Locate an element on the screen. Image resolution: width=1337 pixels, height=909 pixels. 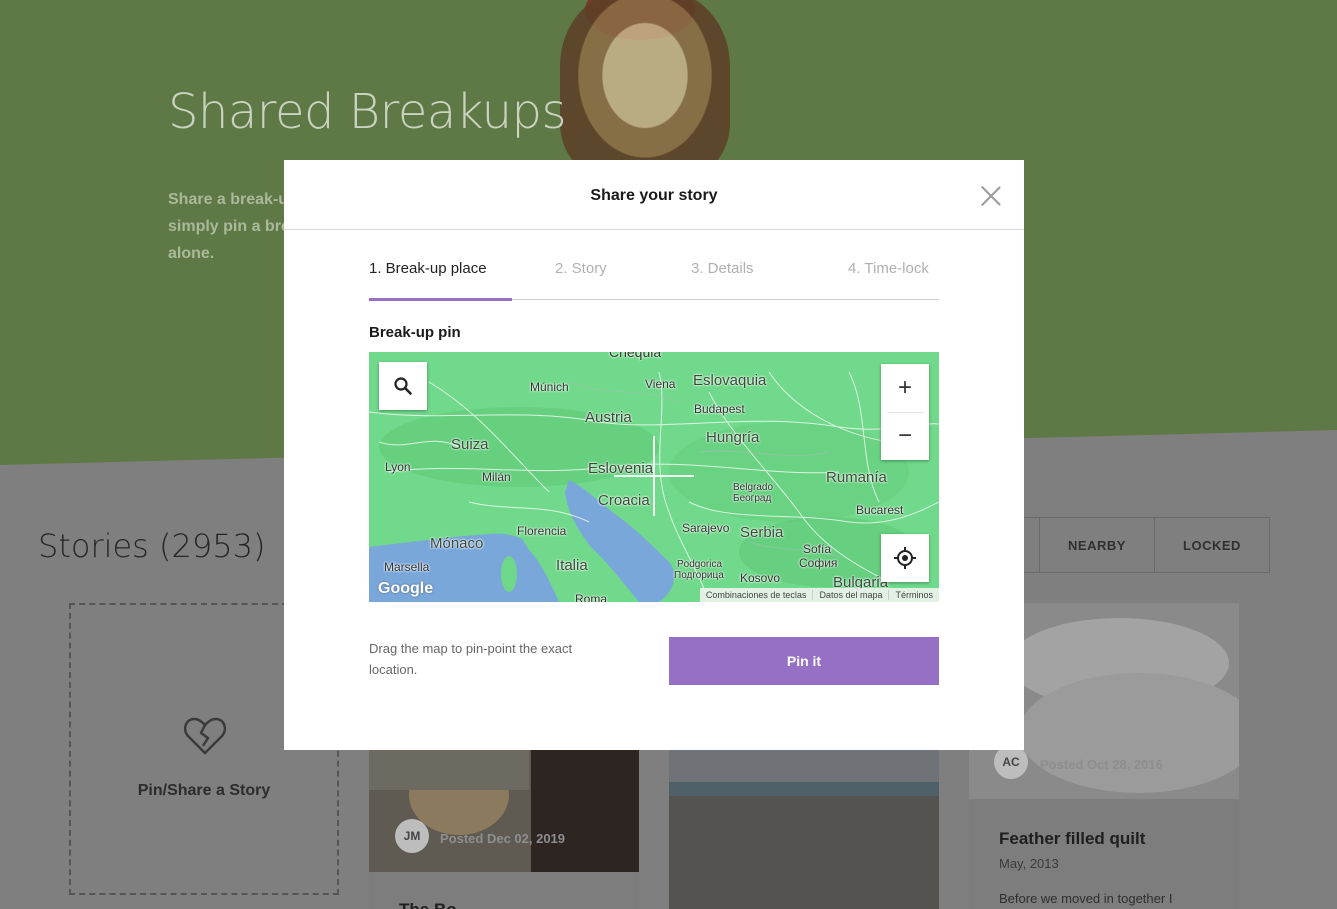
map-label: Milán is located at coordinates (496, 477).